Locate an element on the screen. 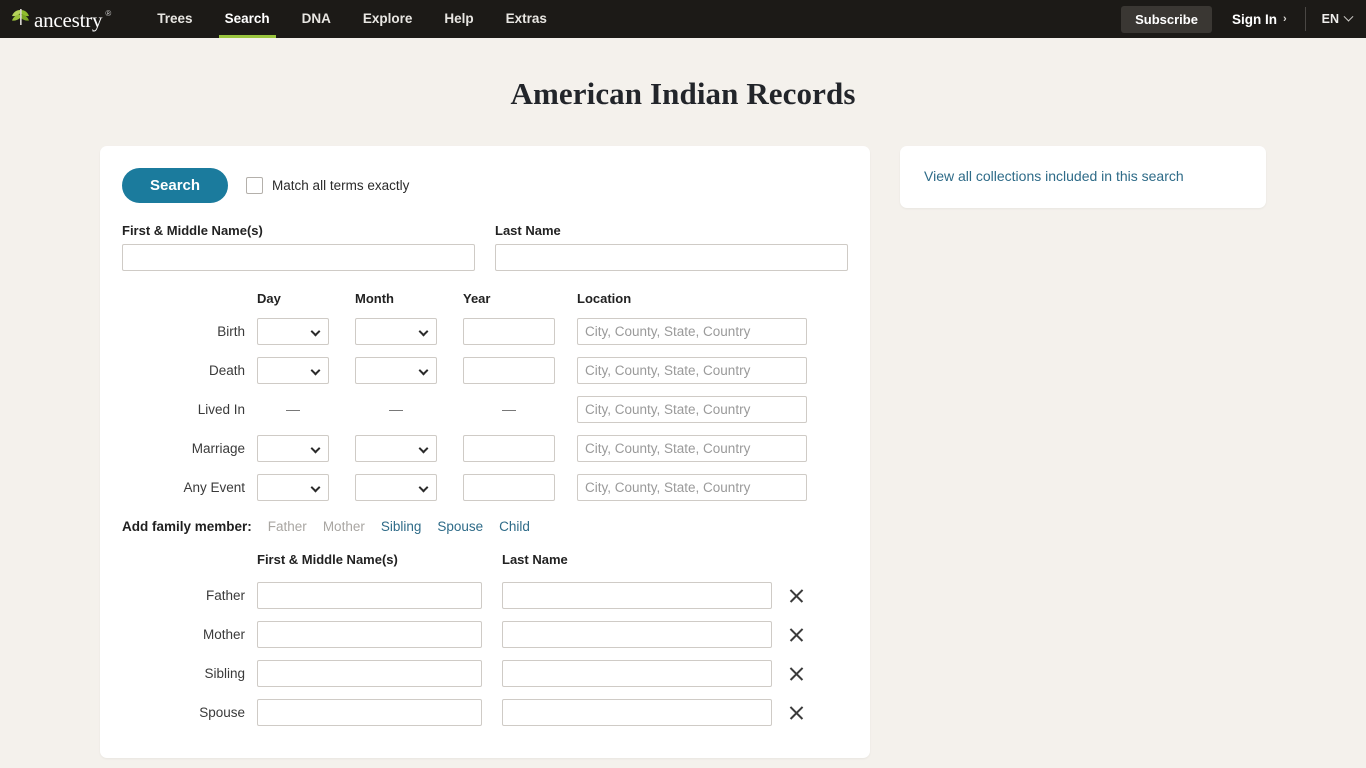  death-year-input is located at coordinates (509, 370).